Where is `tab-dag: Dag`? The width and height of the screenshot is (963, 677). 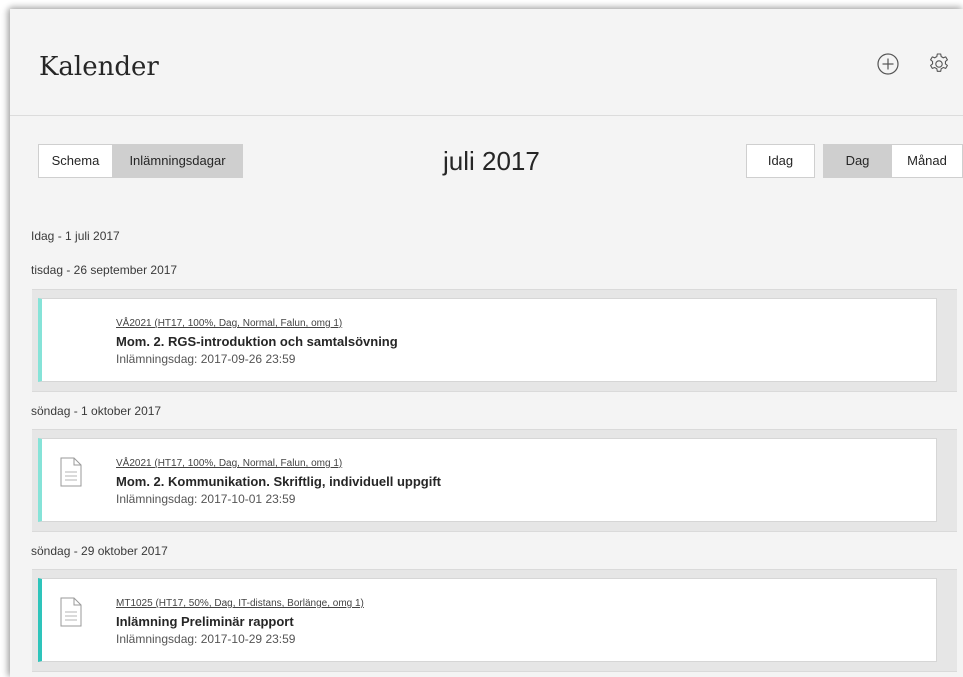 tab-dag: Dag is located at coordinates (857, 161).